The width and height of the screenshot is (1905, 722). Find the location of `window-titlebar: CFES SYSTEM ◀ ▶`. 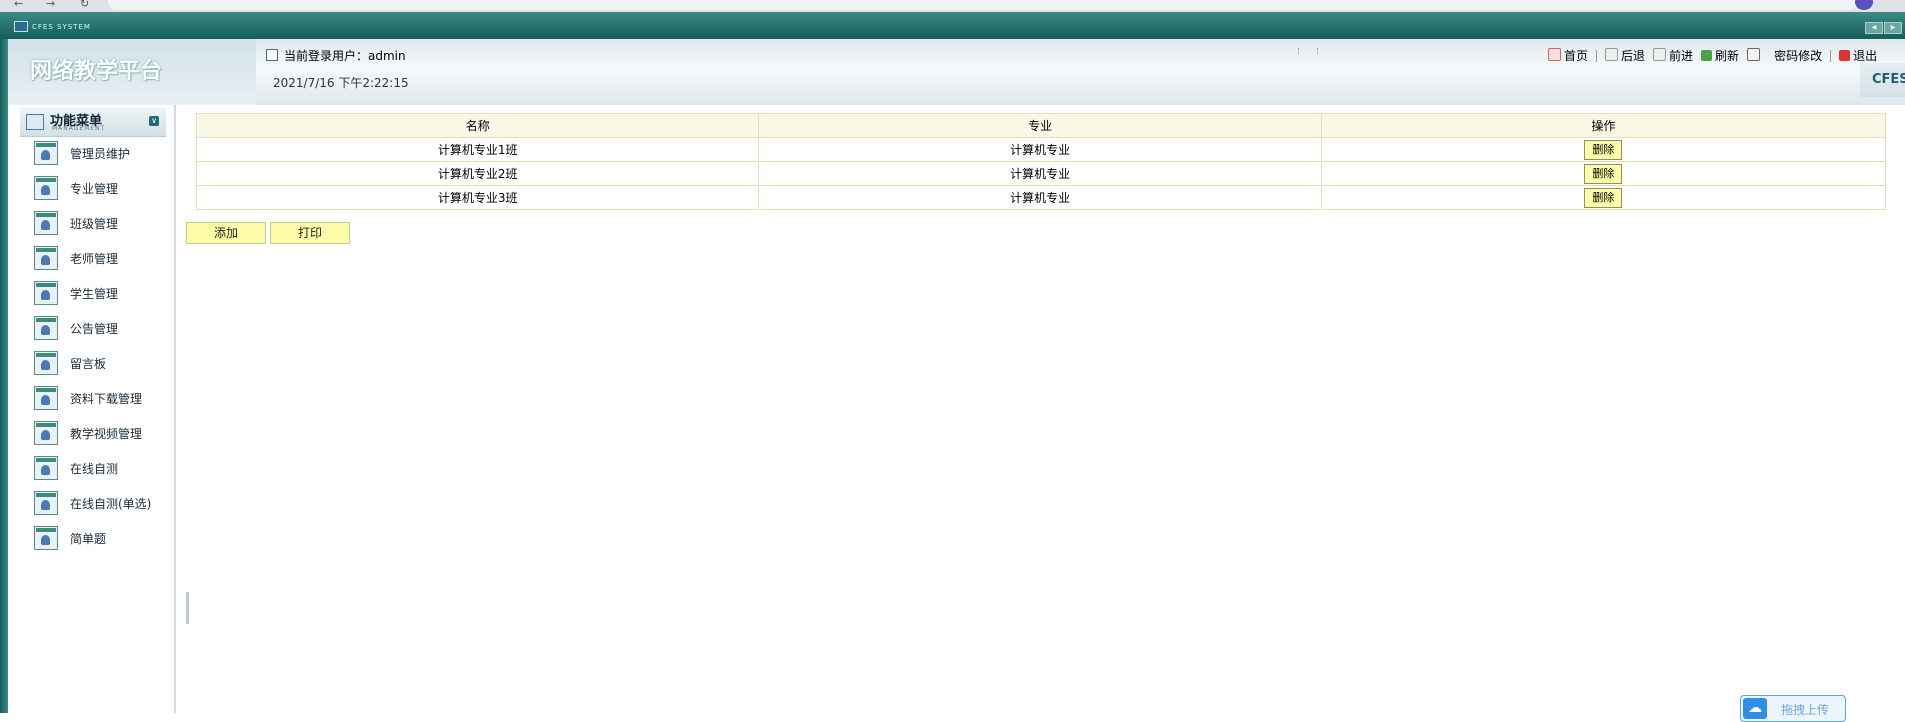

window-titlebar: CFES SYSTEM ◀ ▶ is located at coordinates (952, 25).